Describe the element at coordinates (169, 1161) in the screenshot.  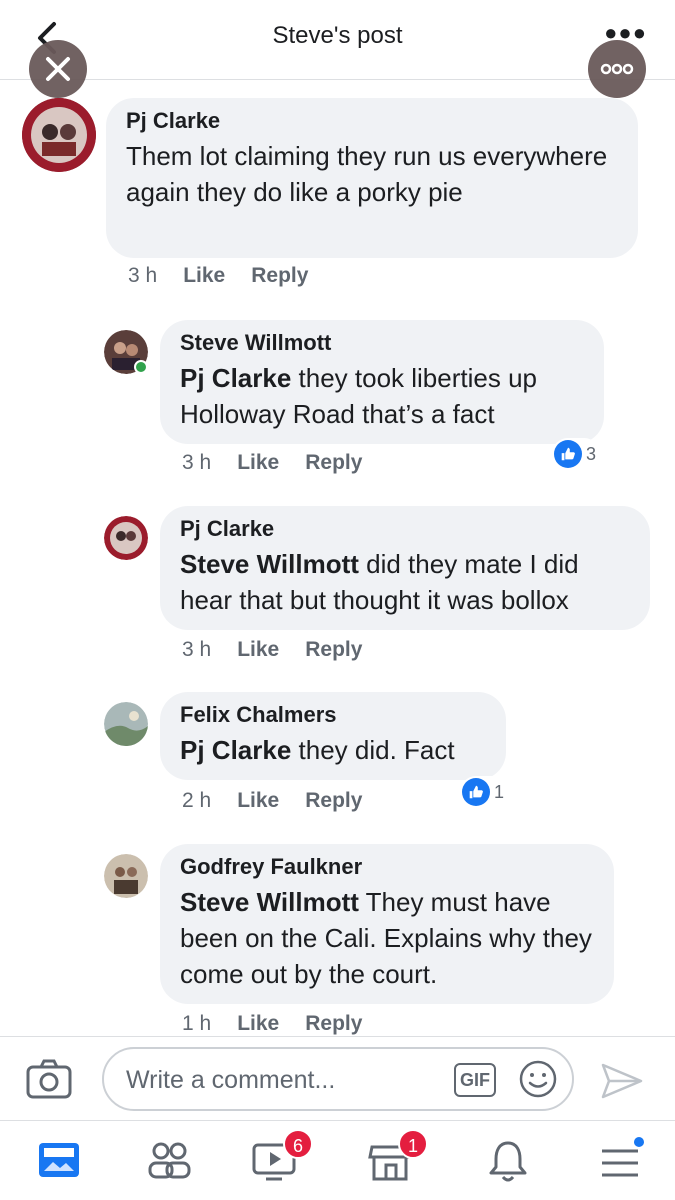
I see `groups-icon` at that location.